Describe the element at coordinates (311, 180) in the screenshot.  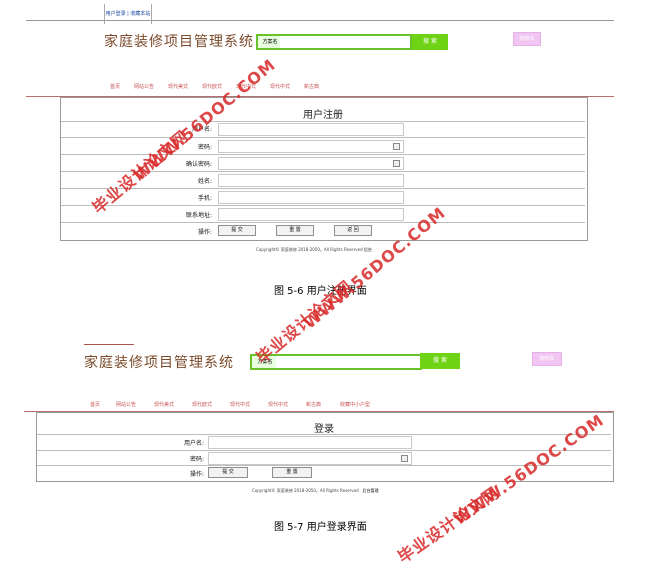
I see `name-input` at that location.